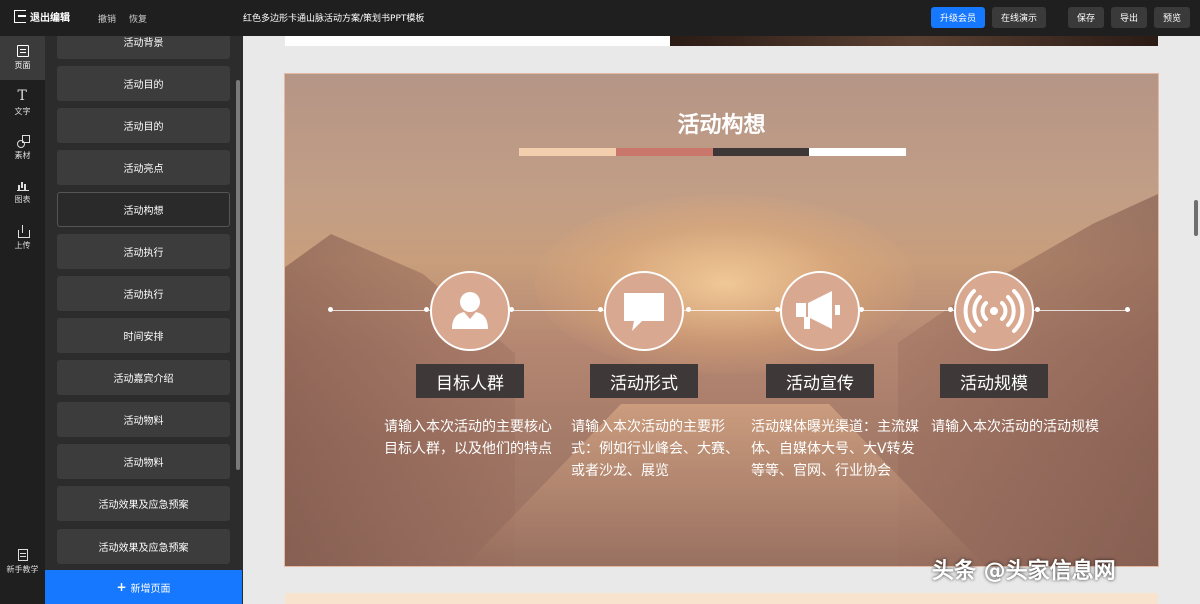 The image size is (1200, 604). I want to click on rail-item-tutorial: 新手教学, so click(22, 562).